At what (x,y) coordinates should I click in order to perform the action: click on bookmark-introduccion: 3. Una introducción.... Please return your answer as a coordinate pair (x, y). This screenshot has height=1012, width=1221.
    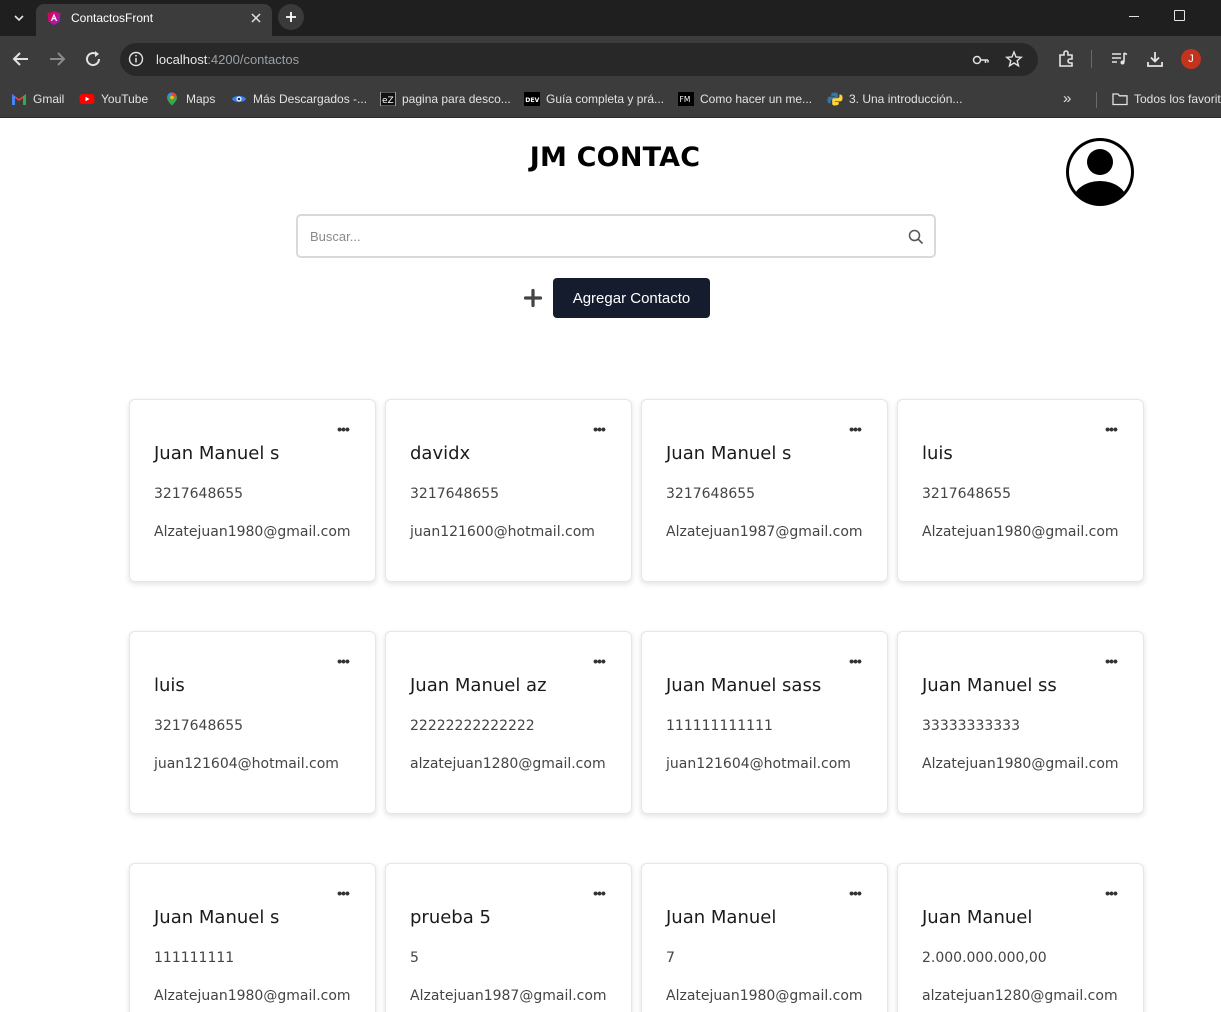
    Looking at the image, I should click on (894, 99).